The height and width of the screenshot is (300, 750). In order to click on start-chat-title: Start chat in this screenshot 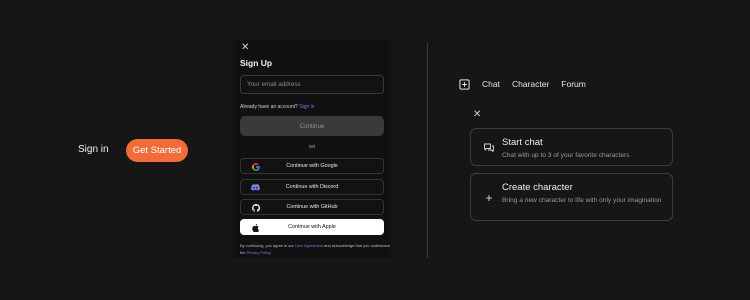, I will do `click(522, 142)`.